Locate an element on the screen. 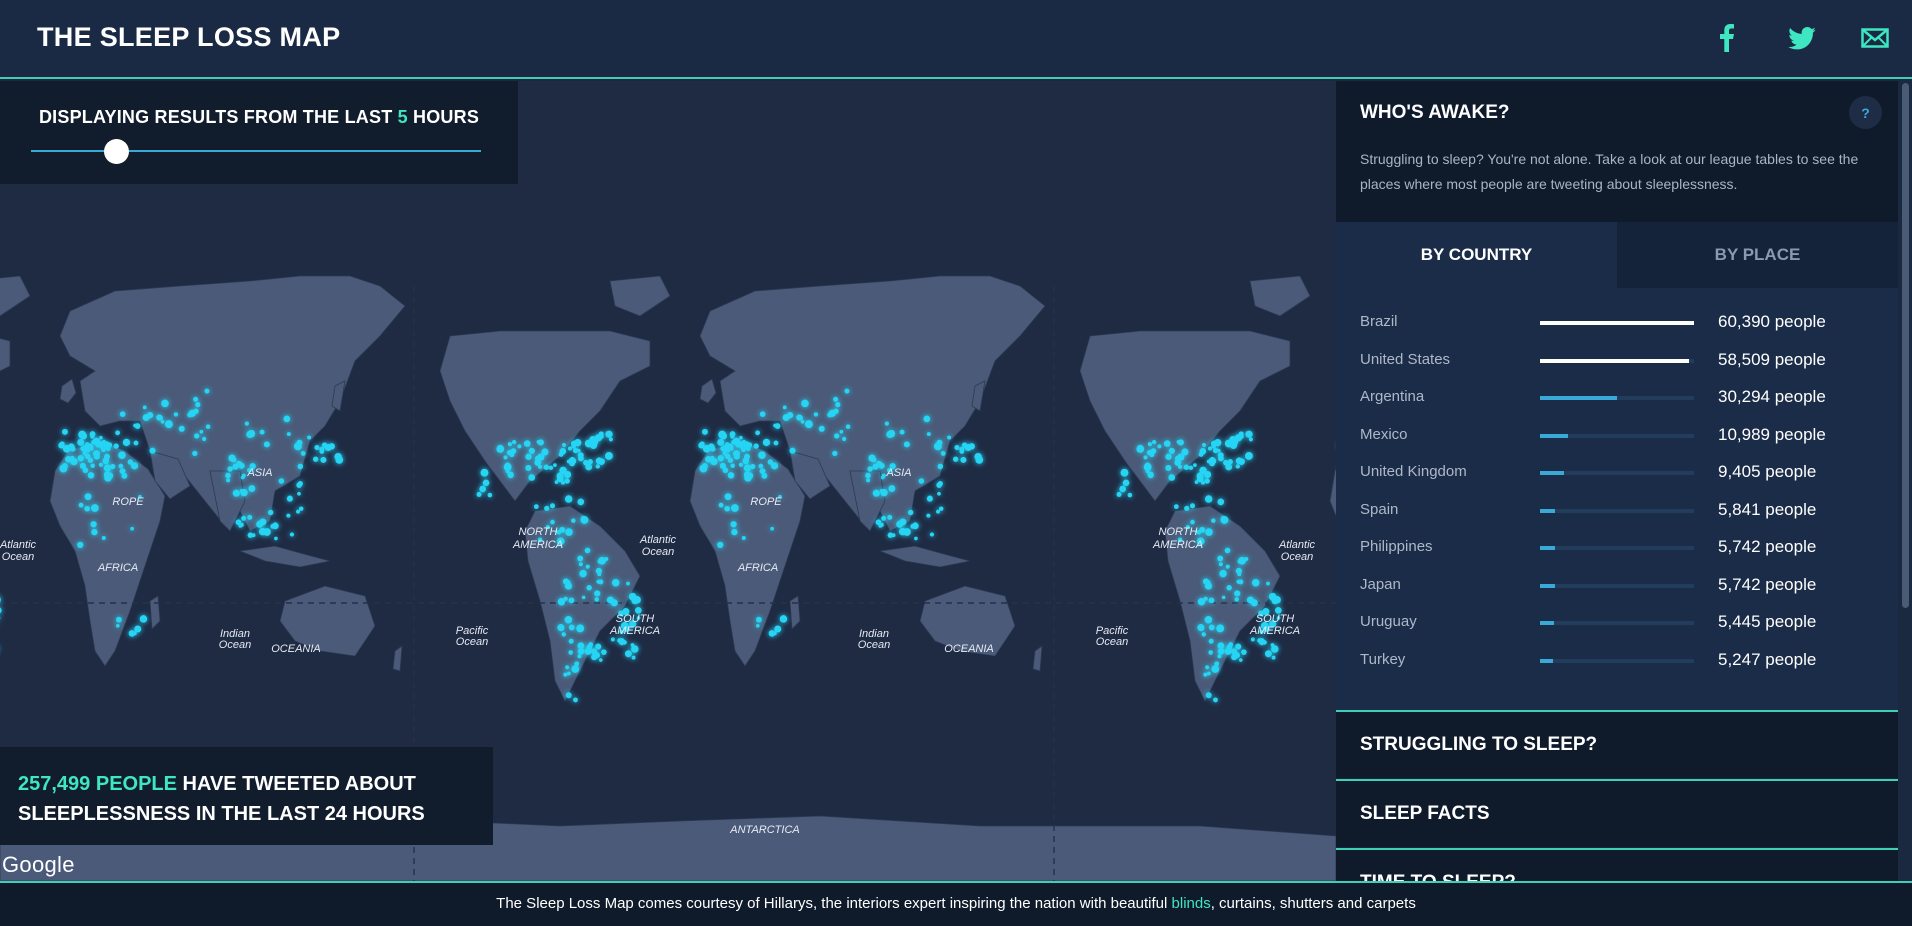  league-country-name: Argentina is located at coordinates (1392, 396).